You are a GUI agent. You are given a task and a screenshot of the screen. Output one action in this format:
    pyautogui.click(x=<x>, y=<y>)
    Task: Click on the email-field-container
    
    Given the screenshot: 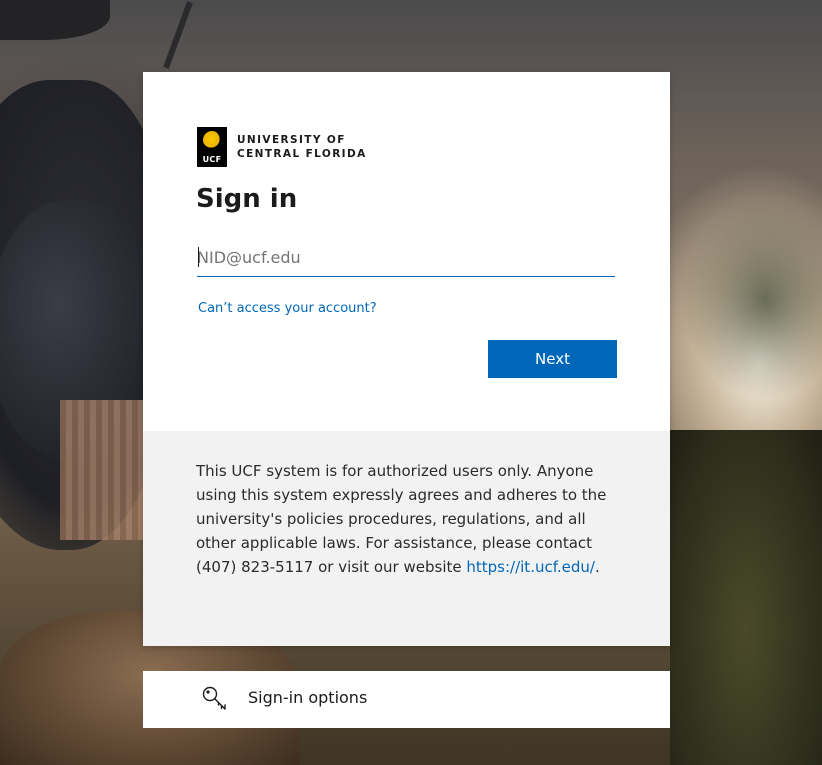 What is the action you would take?
    pyautogui.click(x=406, y=258)
    